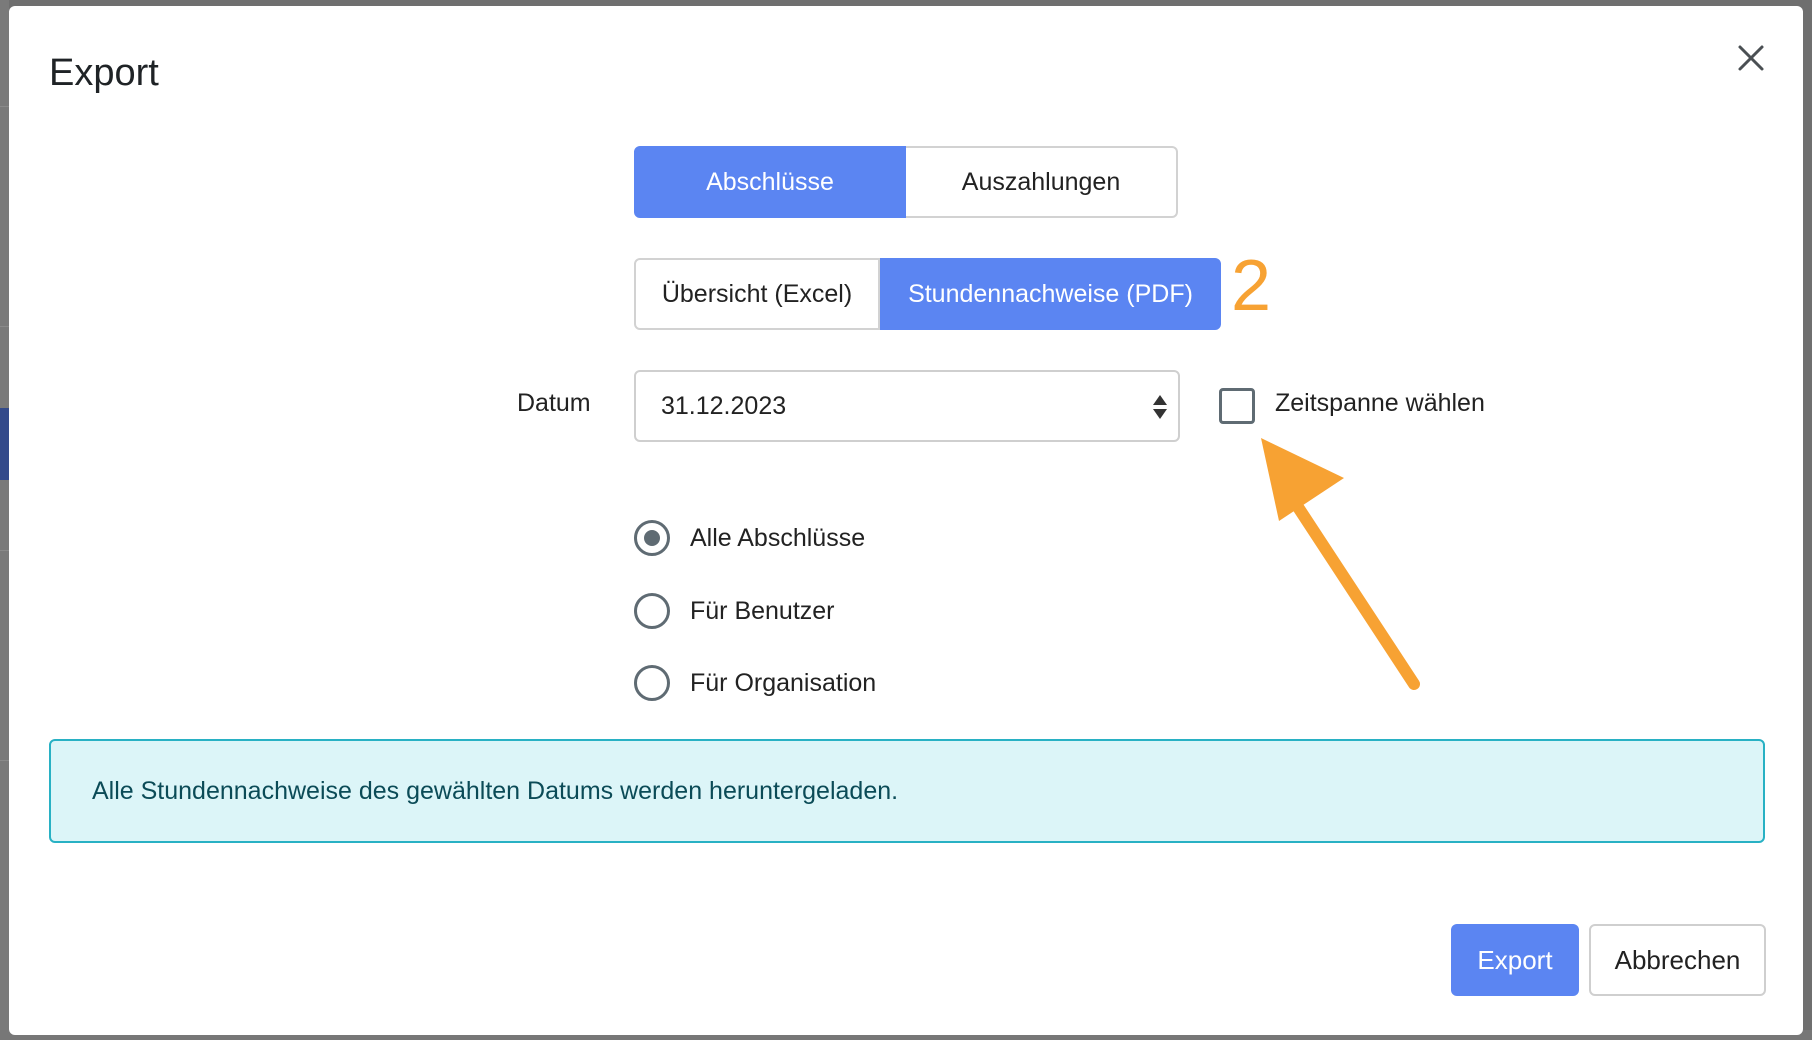 This screenshot has width=1812, height=1040. What do you see at coordinates (724, 405) in the screenshot?
I see `date-value: 31.12.2023` at bounding box center [724, 405].